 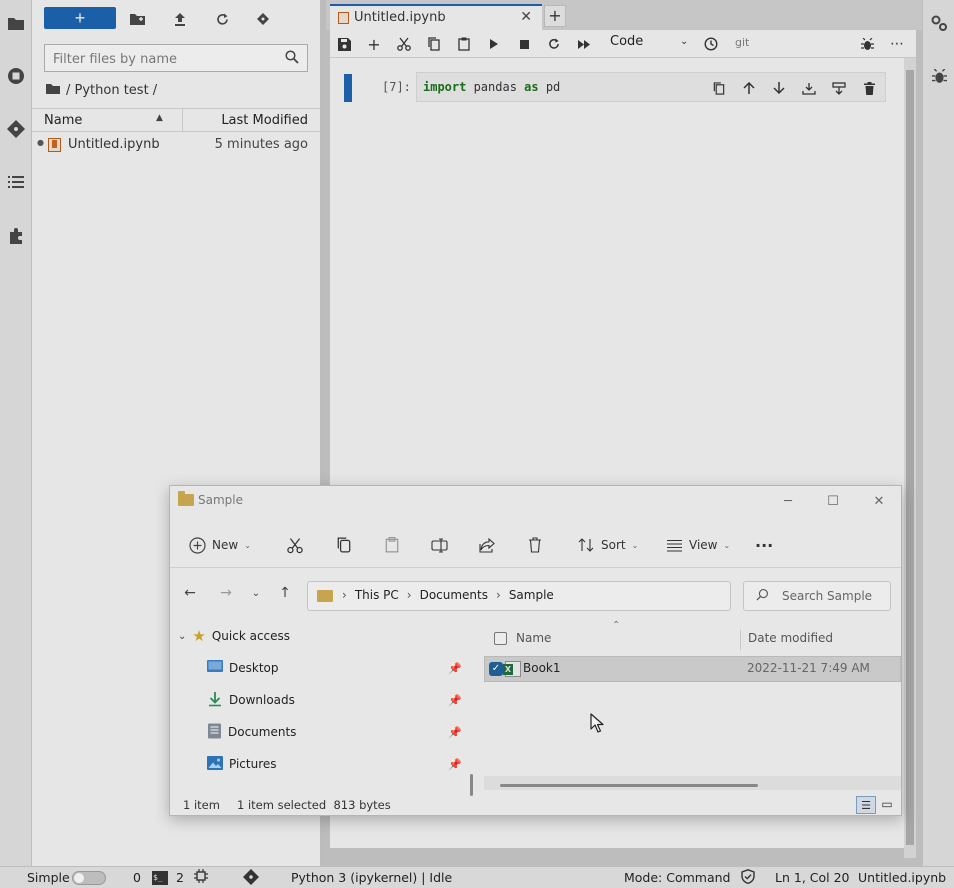 I want to click on notebook-scrollbar, so click(x=910, y=458).